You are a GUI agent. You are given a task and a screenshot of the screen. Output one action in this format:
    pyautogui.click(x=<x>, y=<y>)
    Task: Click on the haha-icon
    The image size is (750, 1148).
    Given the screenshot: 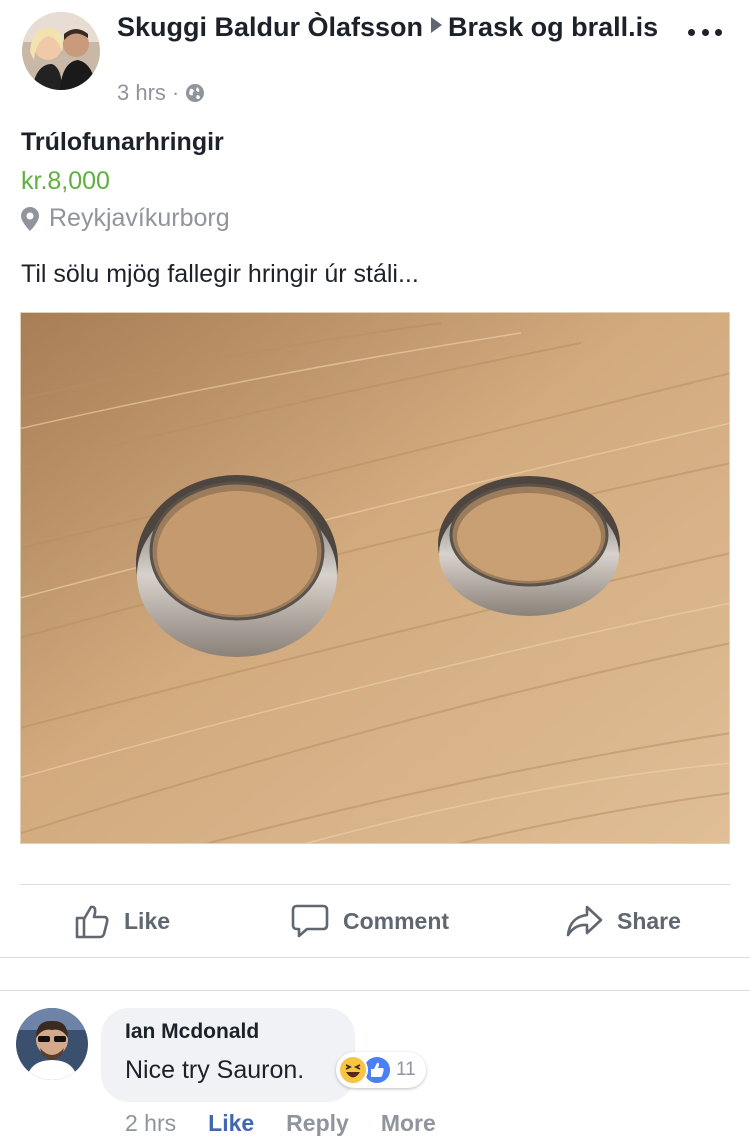 What is the action you would take?
    pyautogui.click(x=353, y=1070)
    